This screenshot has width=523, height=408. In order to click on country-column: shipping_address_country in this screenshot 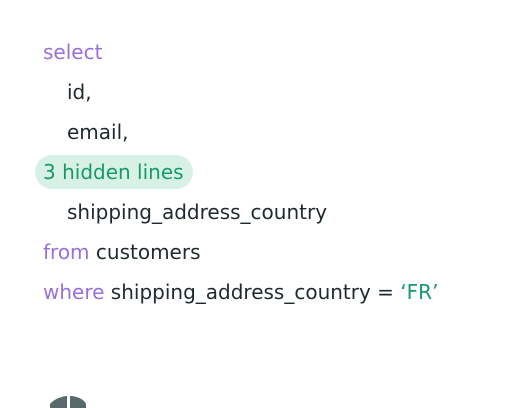, I will do `click(197, 212)`.